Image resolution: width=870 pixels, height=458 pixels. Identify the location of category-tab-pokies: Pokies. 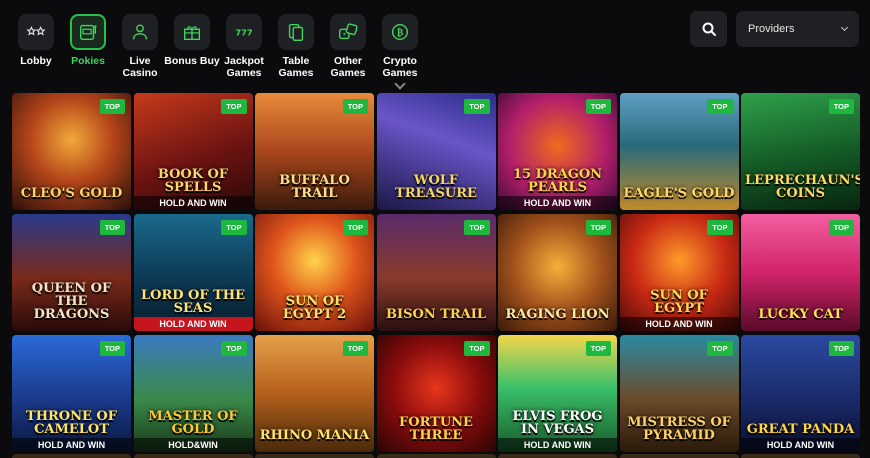
(88, 40).